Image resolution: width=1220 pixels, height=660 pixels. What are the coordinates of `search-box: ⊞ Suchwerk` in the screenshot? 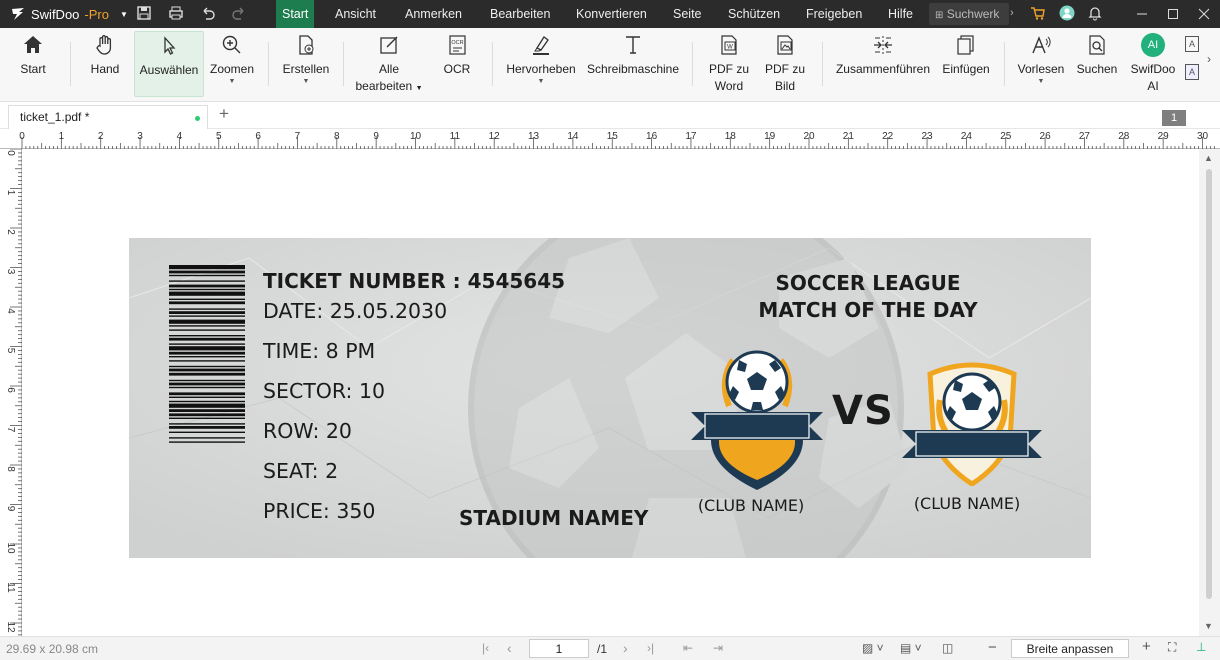 It's located at (969, 14).